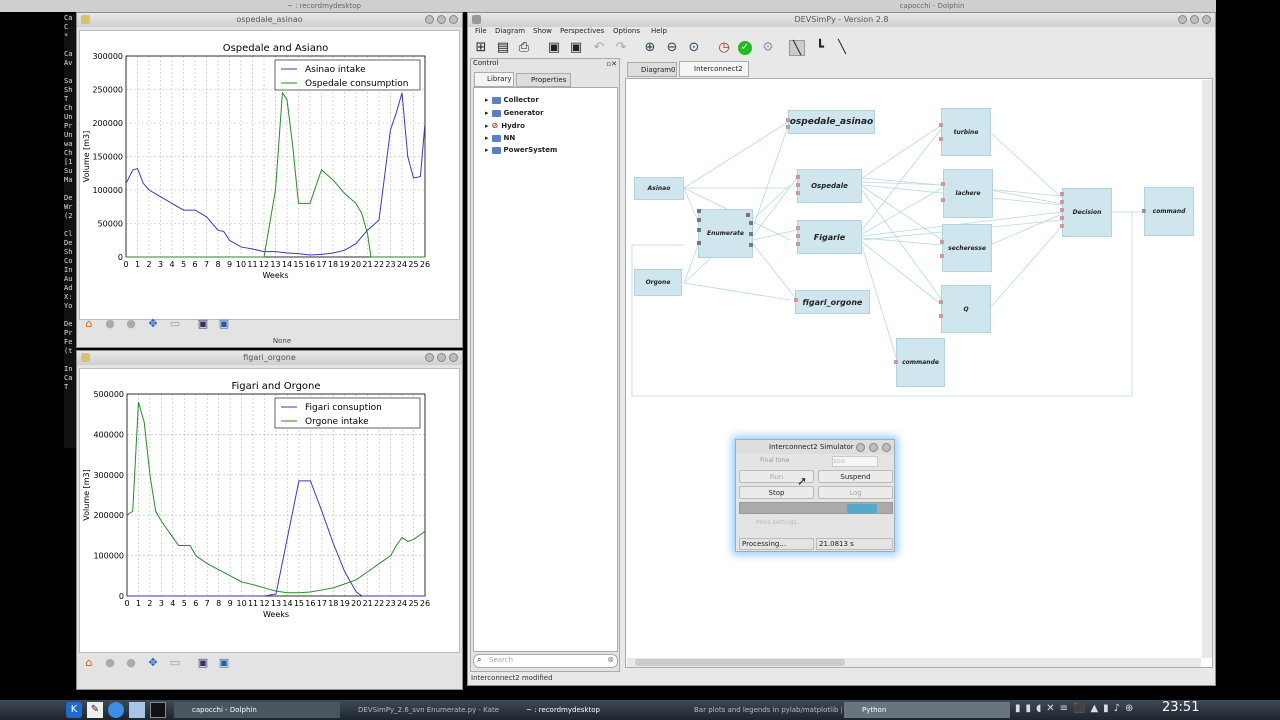  What do you see at coordinates (966, 309) in the screenshot?
I see `block-q: Q` at bounding box center [966, 309].